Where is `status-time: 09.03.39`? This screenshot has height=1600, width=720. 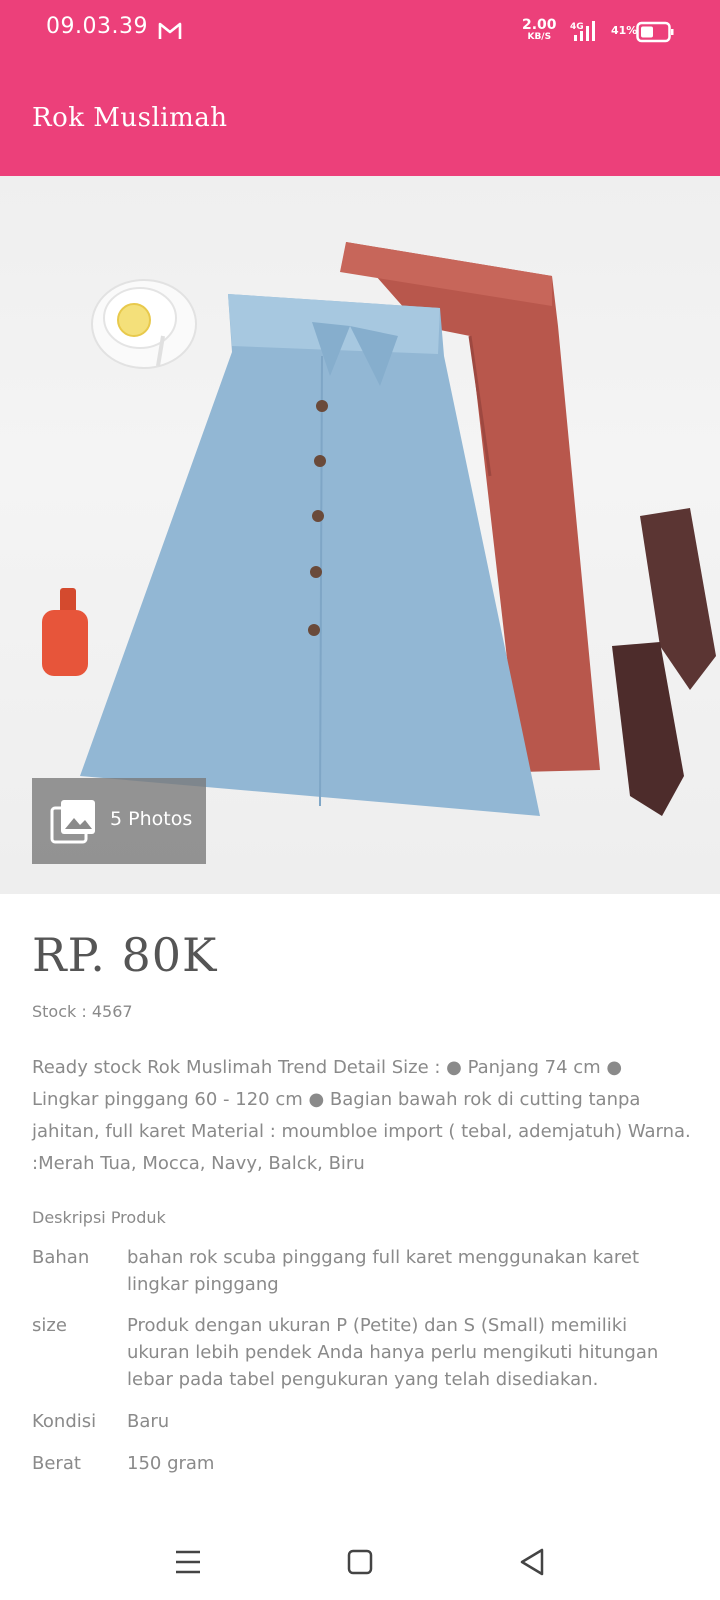
status-time: 09.03.39 is located at coordinates (97, 26).